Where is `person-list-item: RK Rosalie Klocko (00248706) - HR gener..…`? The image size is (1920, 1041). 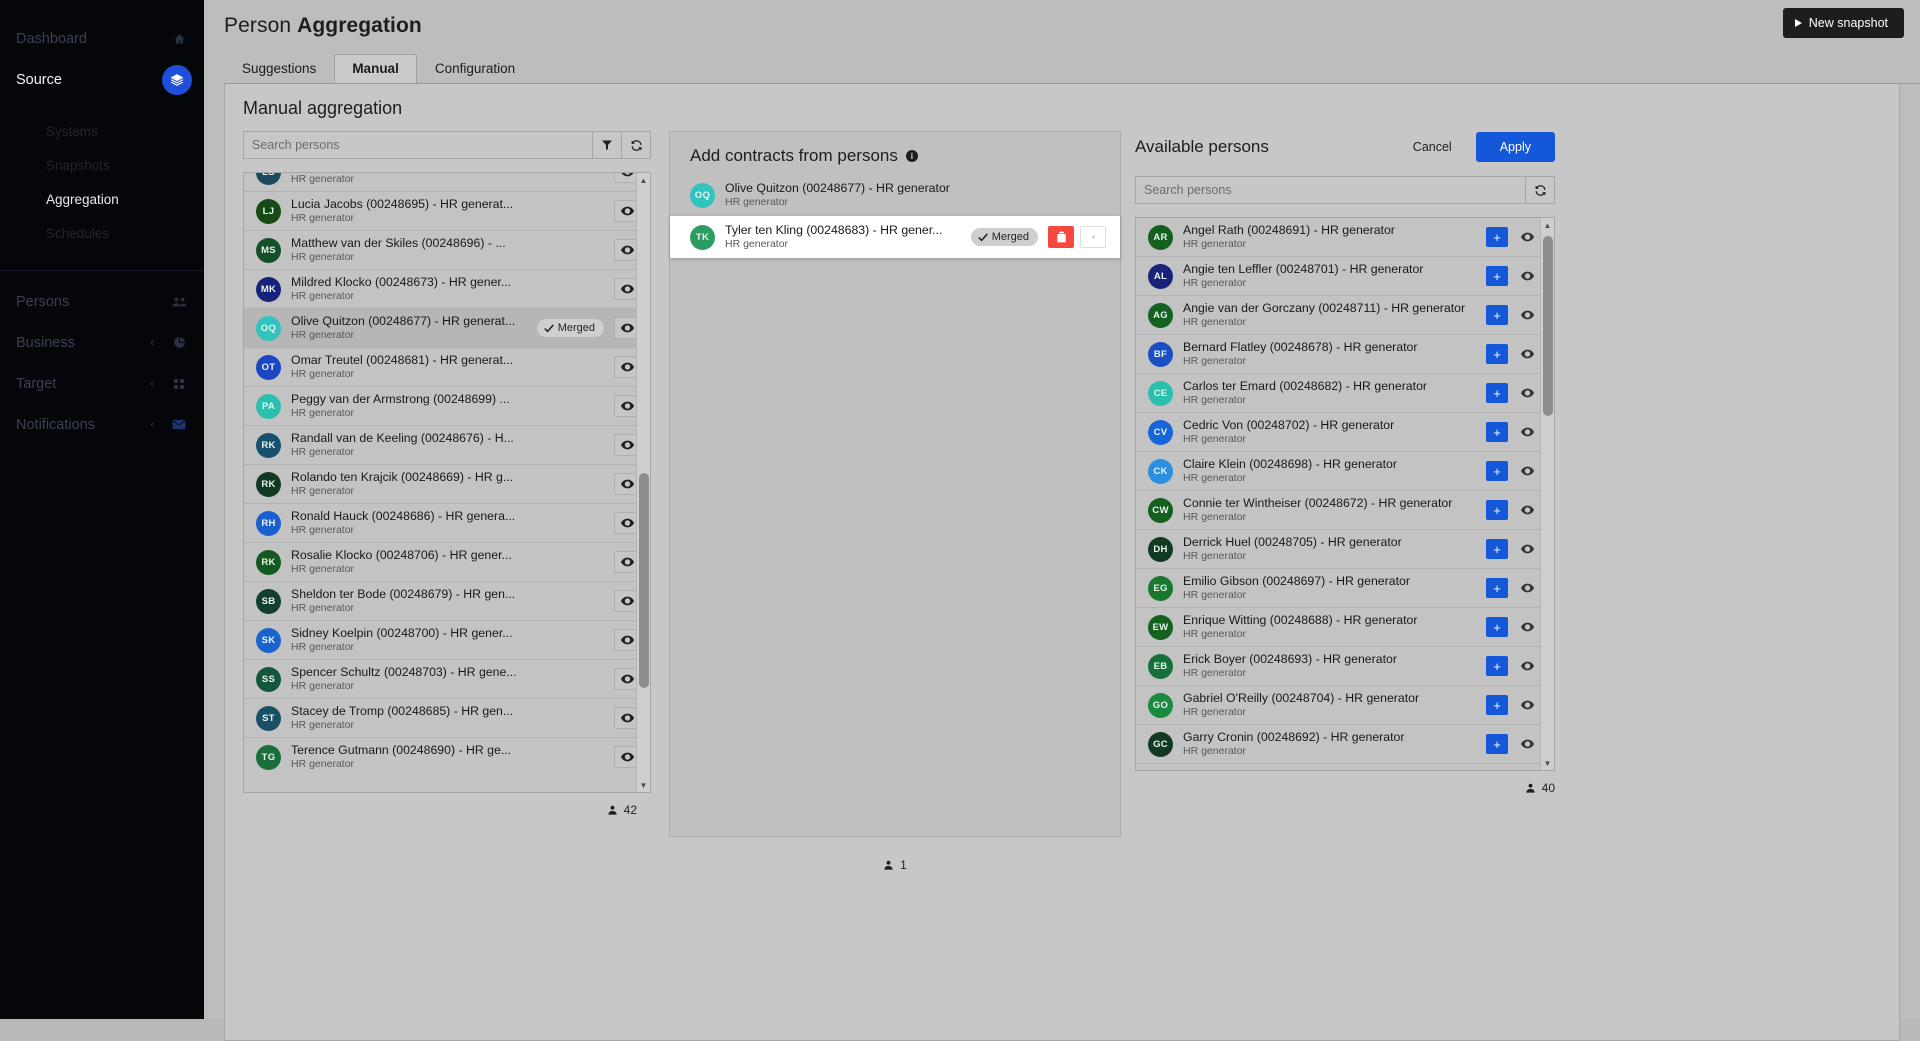
person-list-item: RK Rosalie Klocko (00248706) - HR gener..… is located at coordinates (447, 562).